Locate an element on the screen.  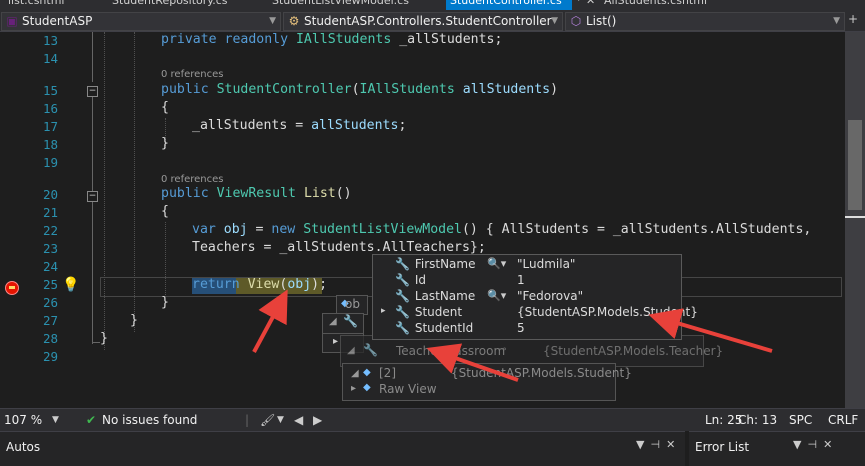
datatip-row: 🔧 LastName is located at coordinates (435, 297).